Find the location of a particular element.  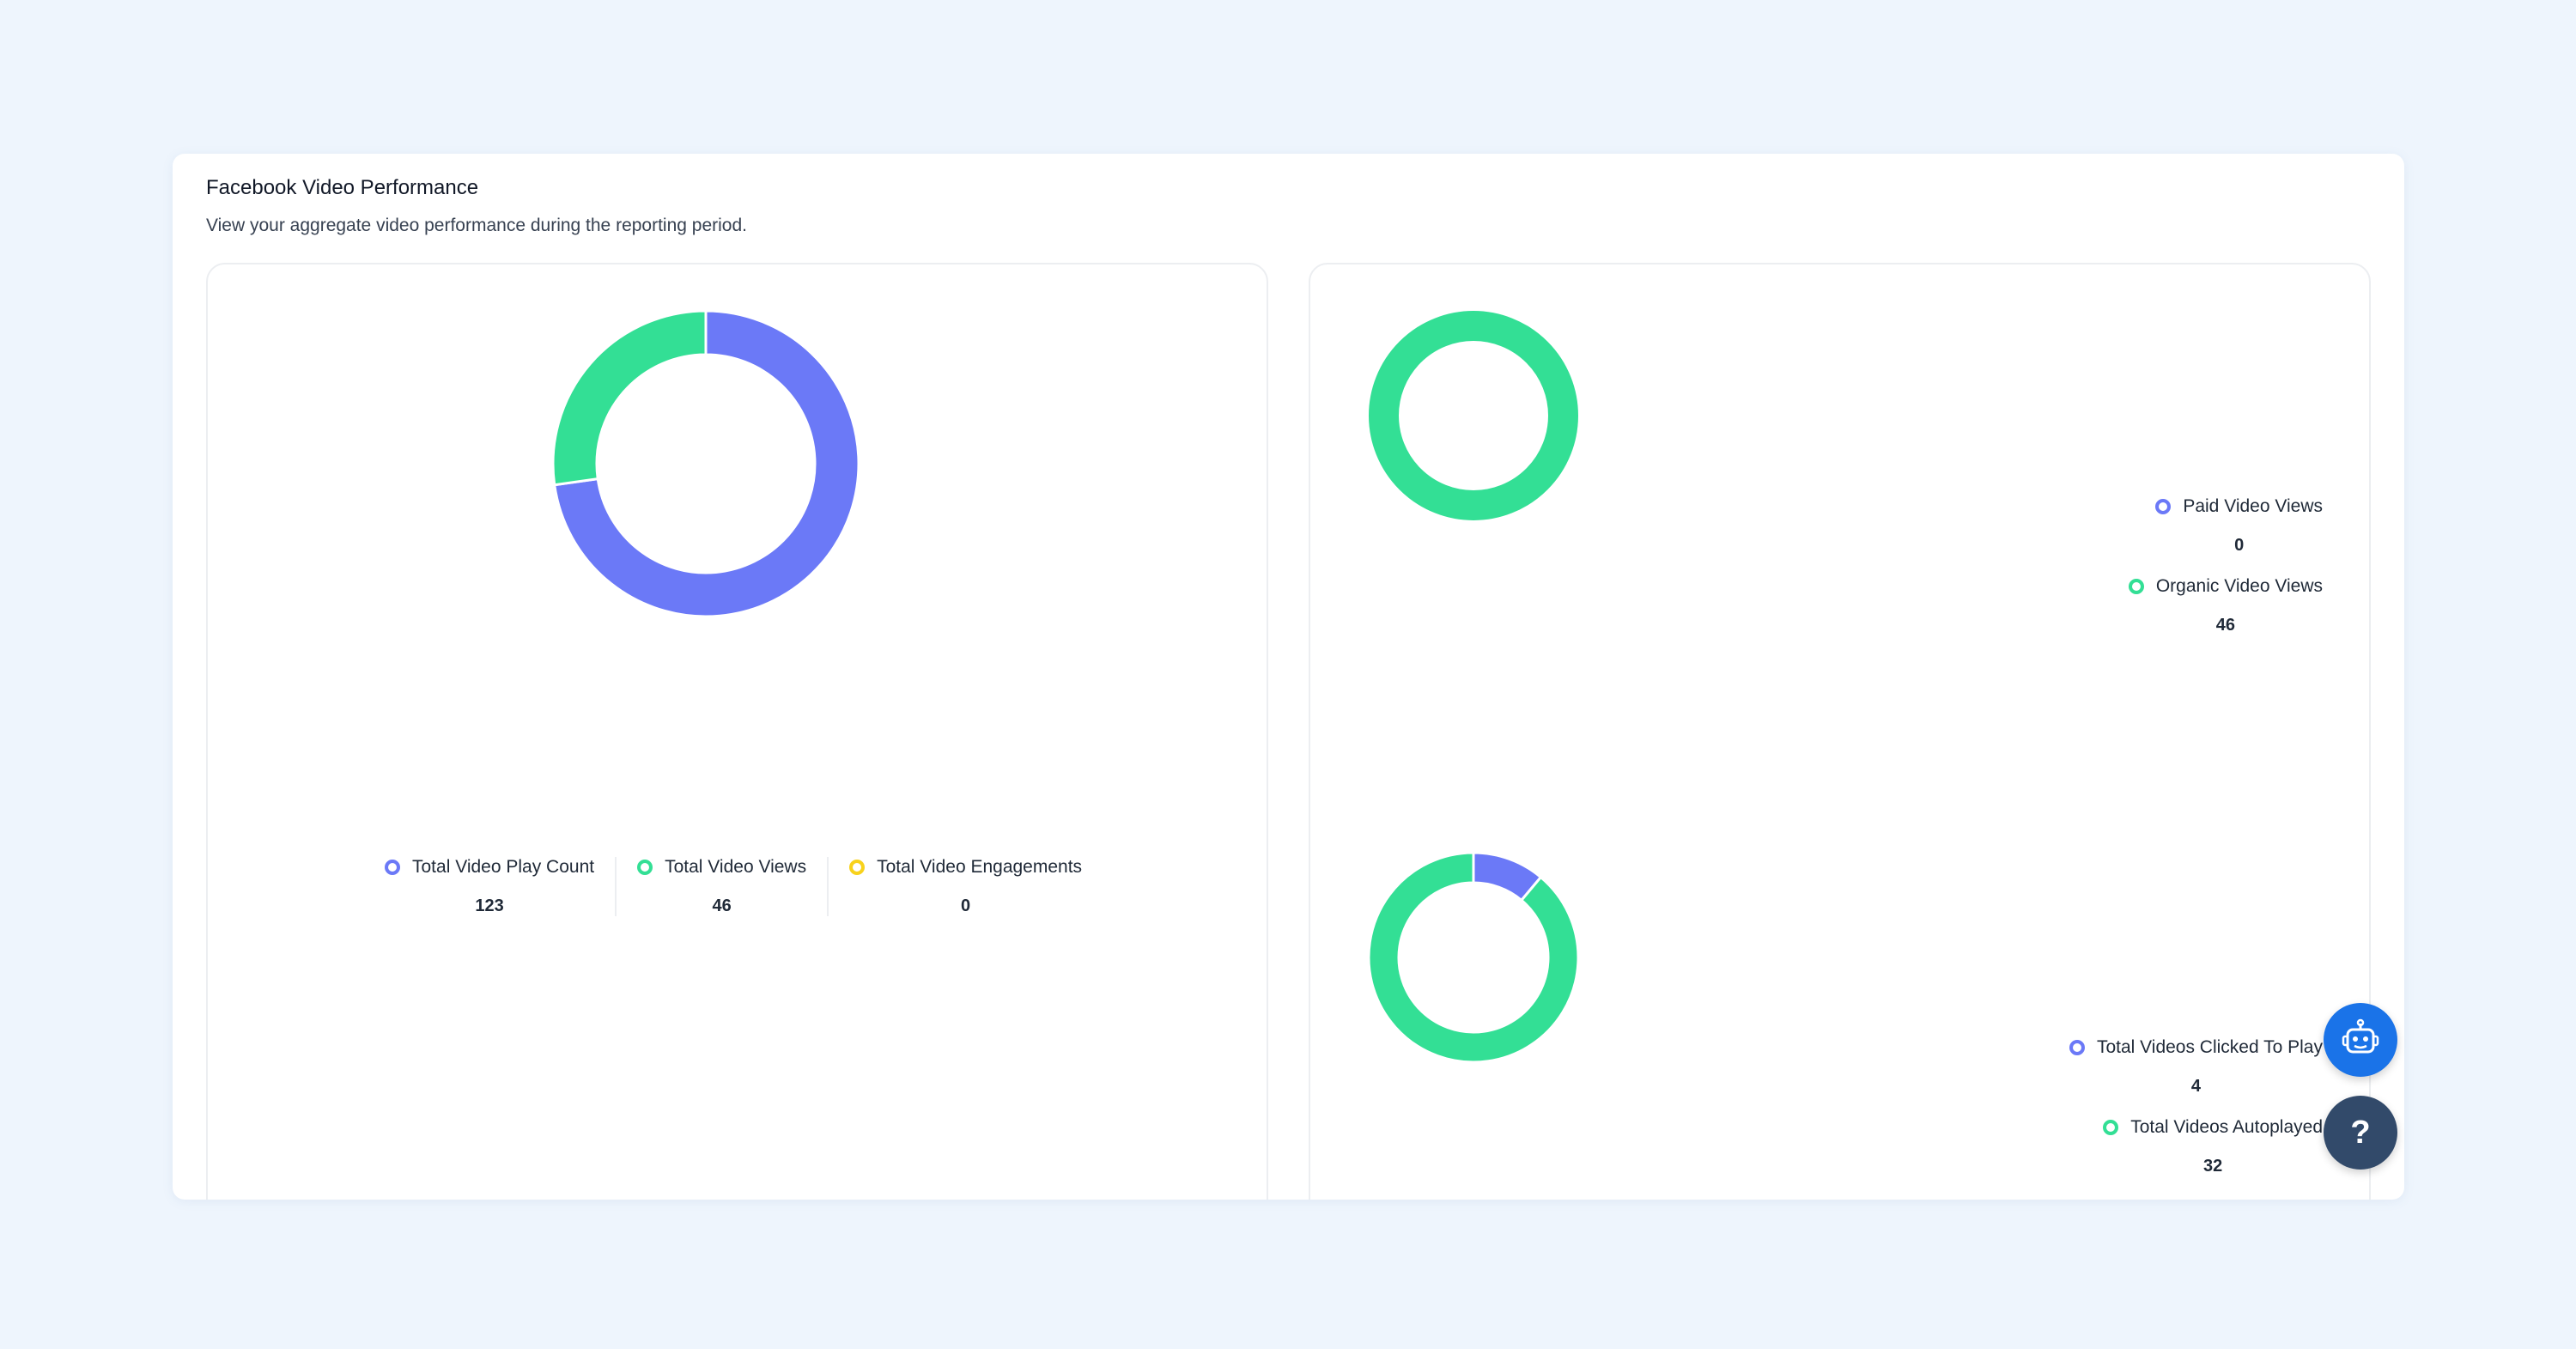

legend-label: Paid Video Views is located at coordinates (2253, 506).